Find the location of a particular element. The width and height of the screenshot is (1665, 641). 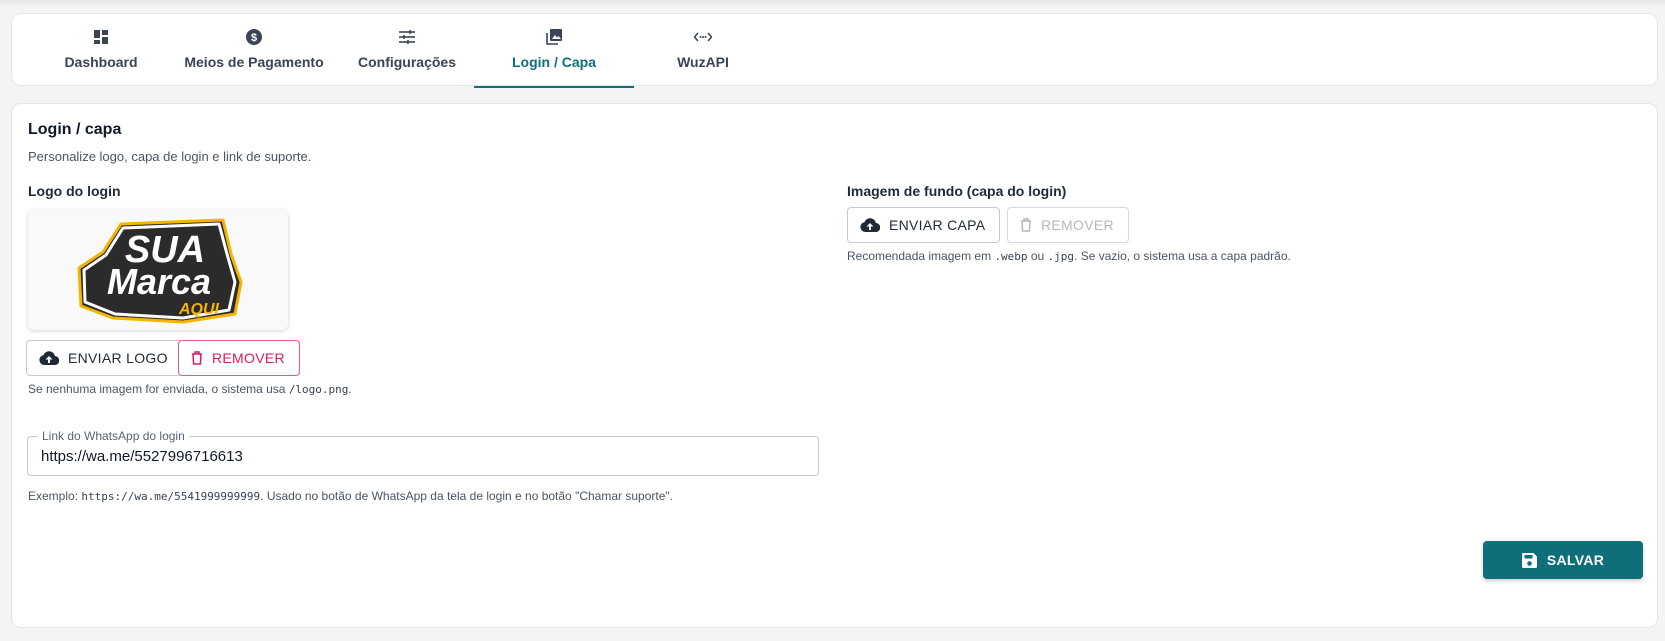

floppy-disk-icon is located at coordinates (1529, 560).